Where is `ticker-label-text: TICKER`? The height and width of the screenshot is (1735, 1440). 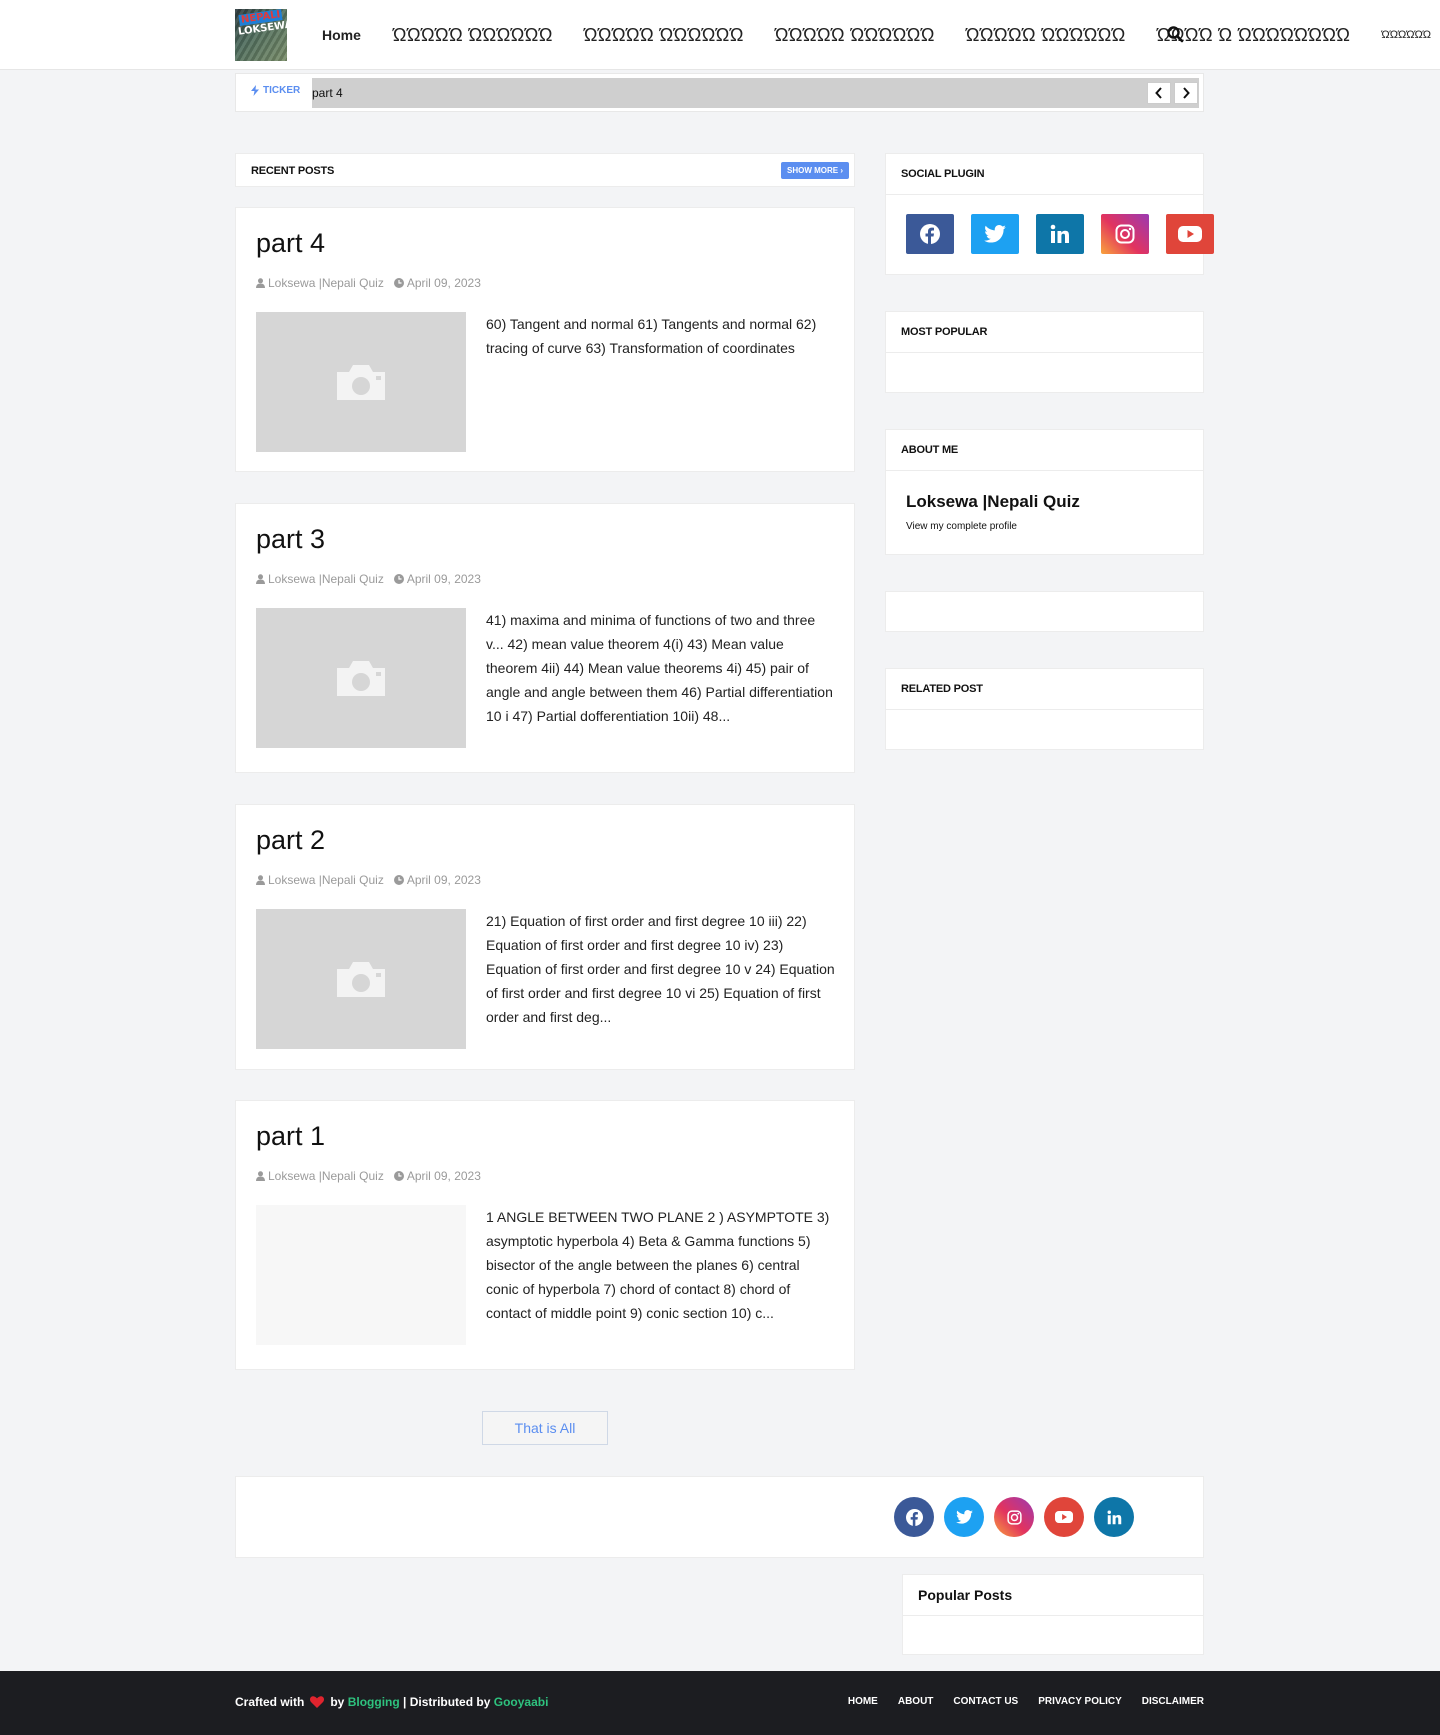 ticker-label-text: TICKER is located at coordinates (282, 90).